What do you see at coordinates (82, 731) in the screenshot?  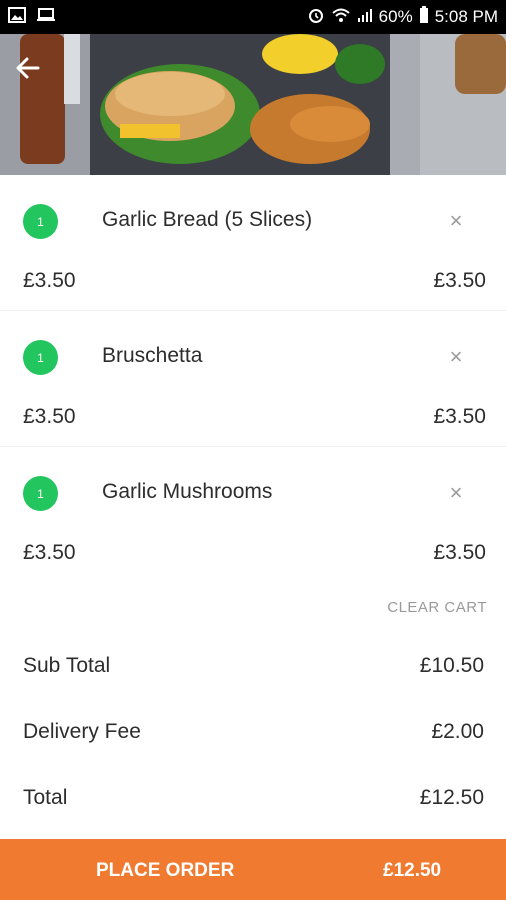 I see `delivery-fee-label: Delivery Fee` at bounding box center [82, 731].